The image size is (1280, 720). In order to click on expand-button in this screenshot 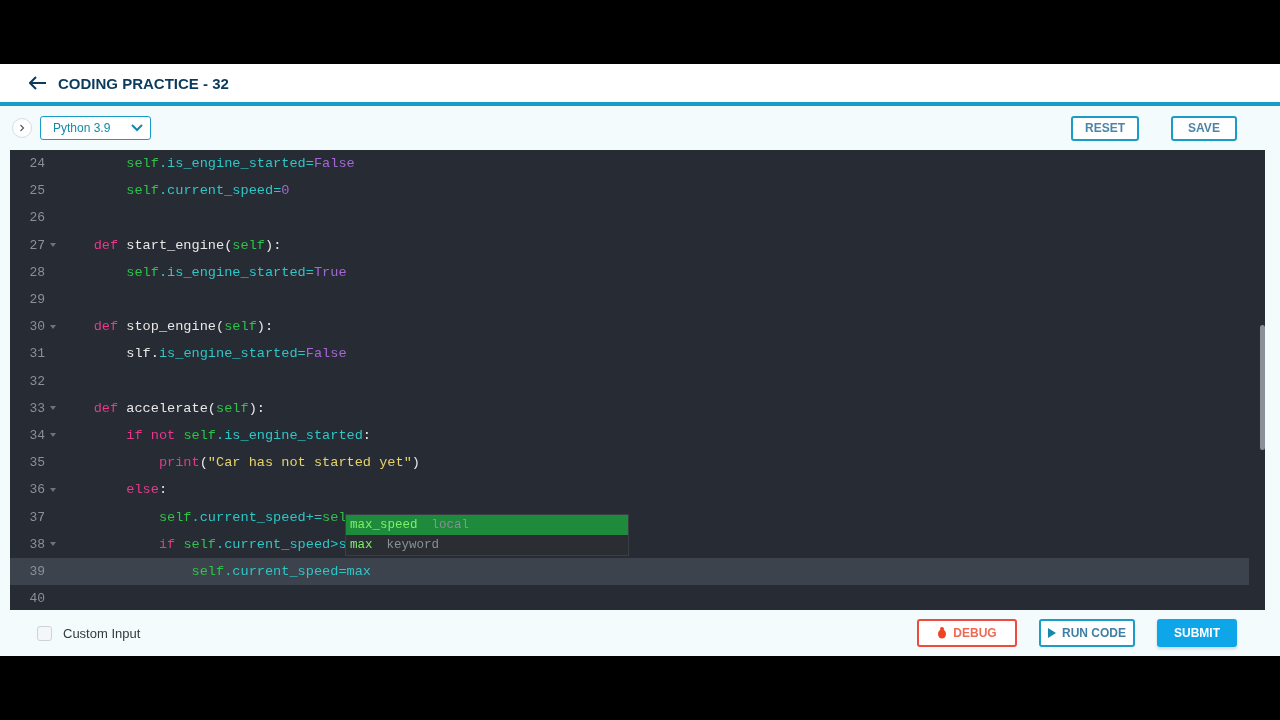, I will do `click(22, 128)`.